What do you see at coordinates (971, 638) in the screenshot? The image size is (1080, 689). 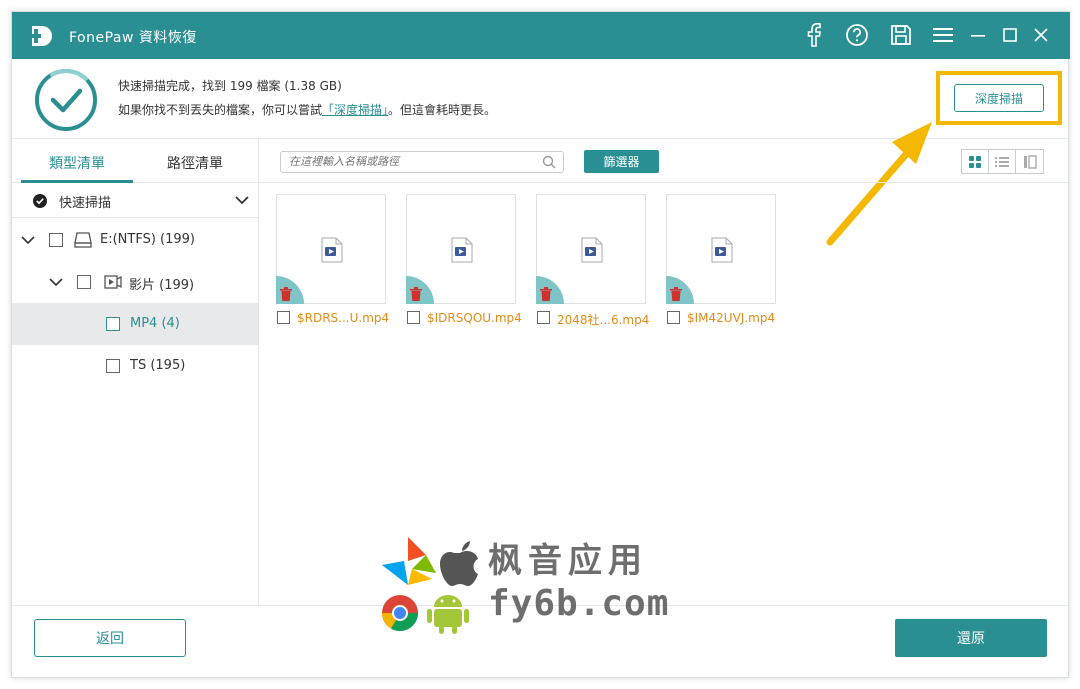 I see `restore-button: 還原` at bounding box center [971, 638].